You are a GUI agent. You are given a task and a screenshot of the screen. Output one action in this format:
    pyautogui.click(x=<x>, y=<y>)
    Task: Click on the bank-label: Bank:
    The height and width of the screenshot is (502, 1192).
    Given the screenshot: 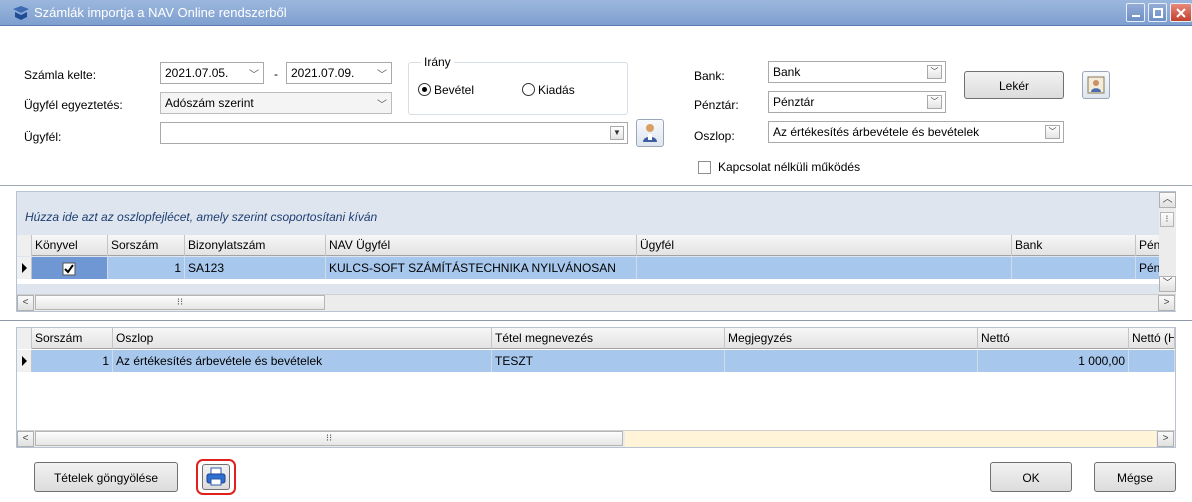 What is the action you would take?
    pyautogui.click(x=709, y=76)
    